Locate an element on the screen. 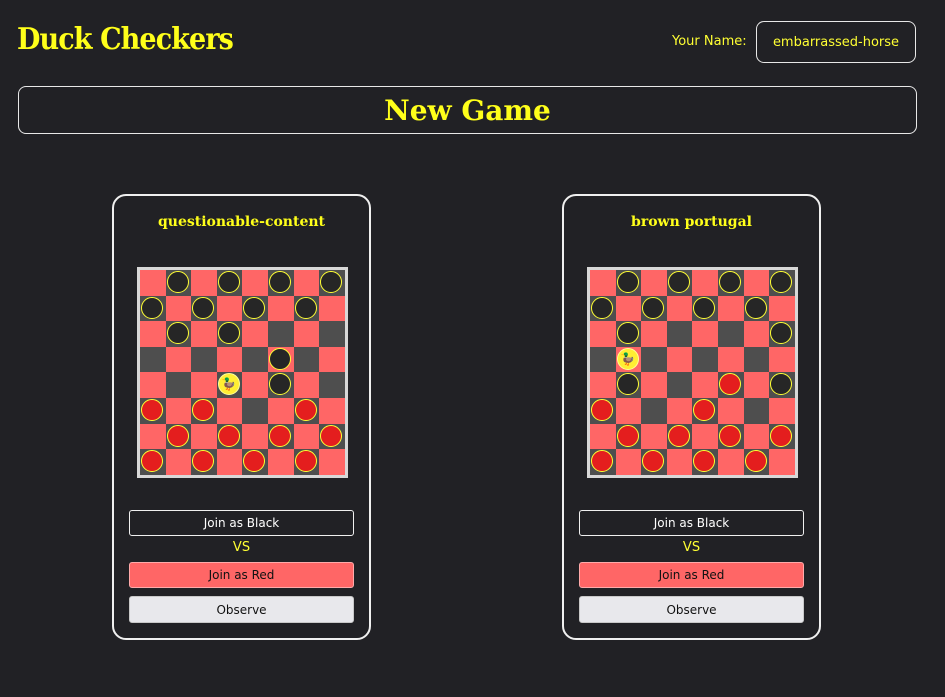 The image size is (945, 697). name-input is located at coordinates (836, 42).